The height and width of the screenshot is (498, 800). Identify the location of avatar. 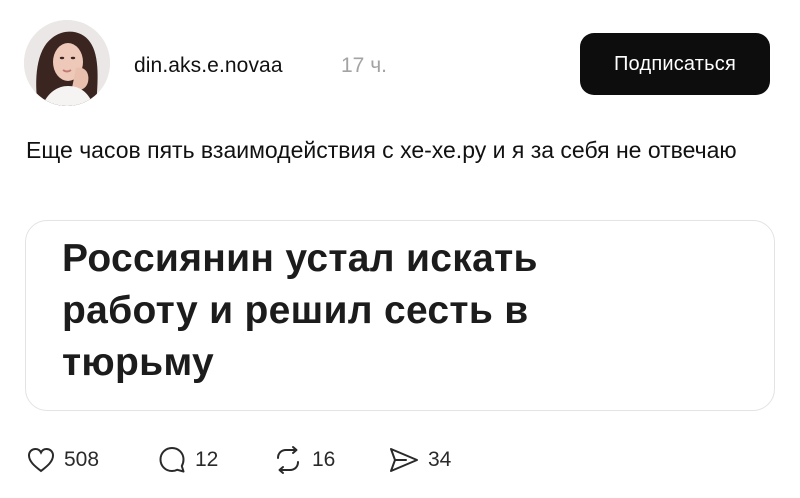
(67, 63).